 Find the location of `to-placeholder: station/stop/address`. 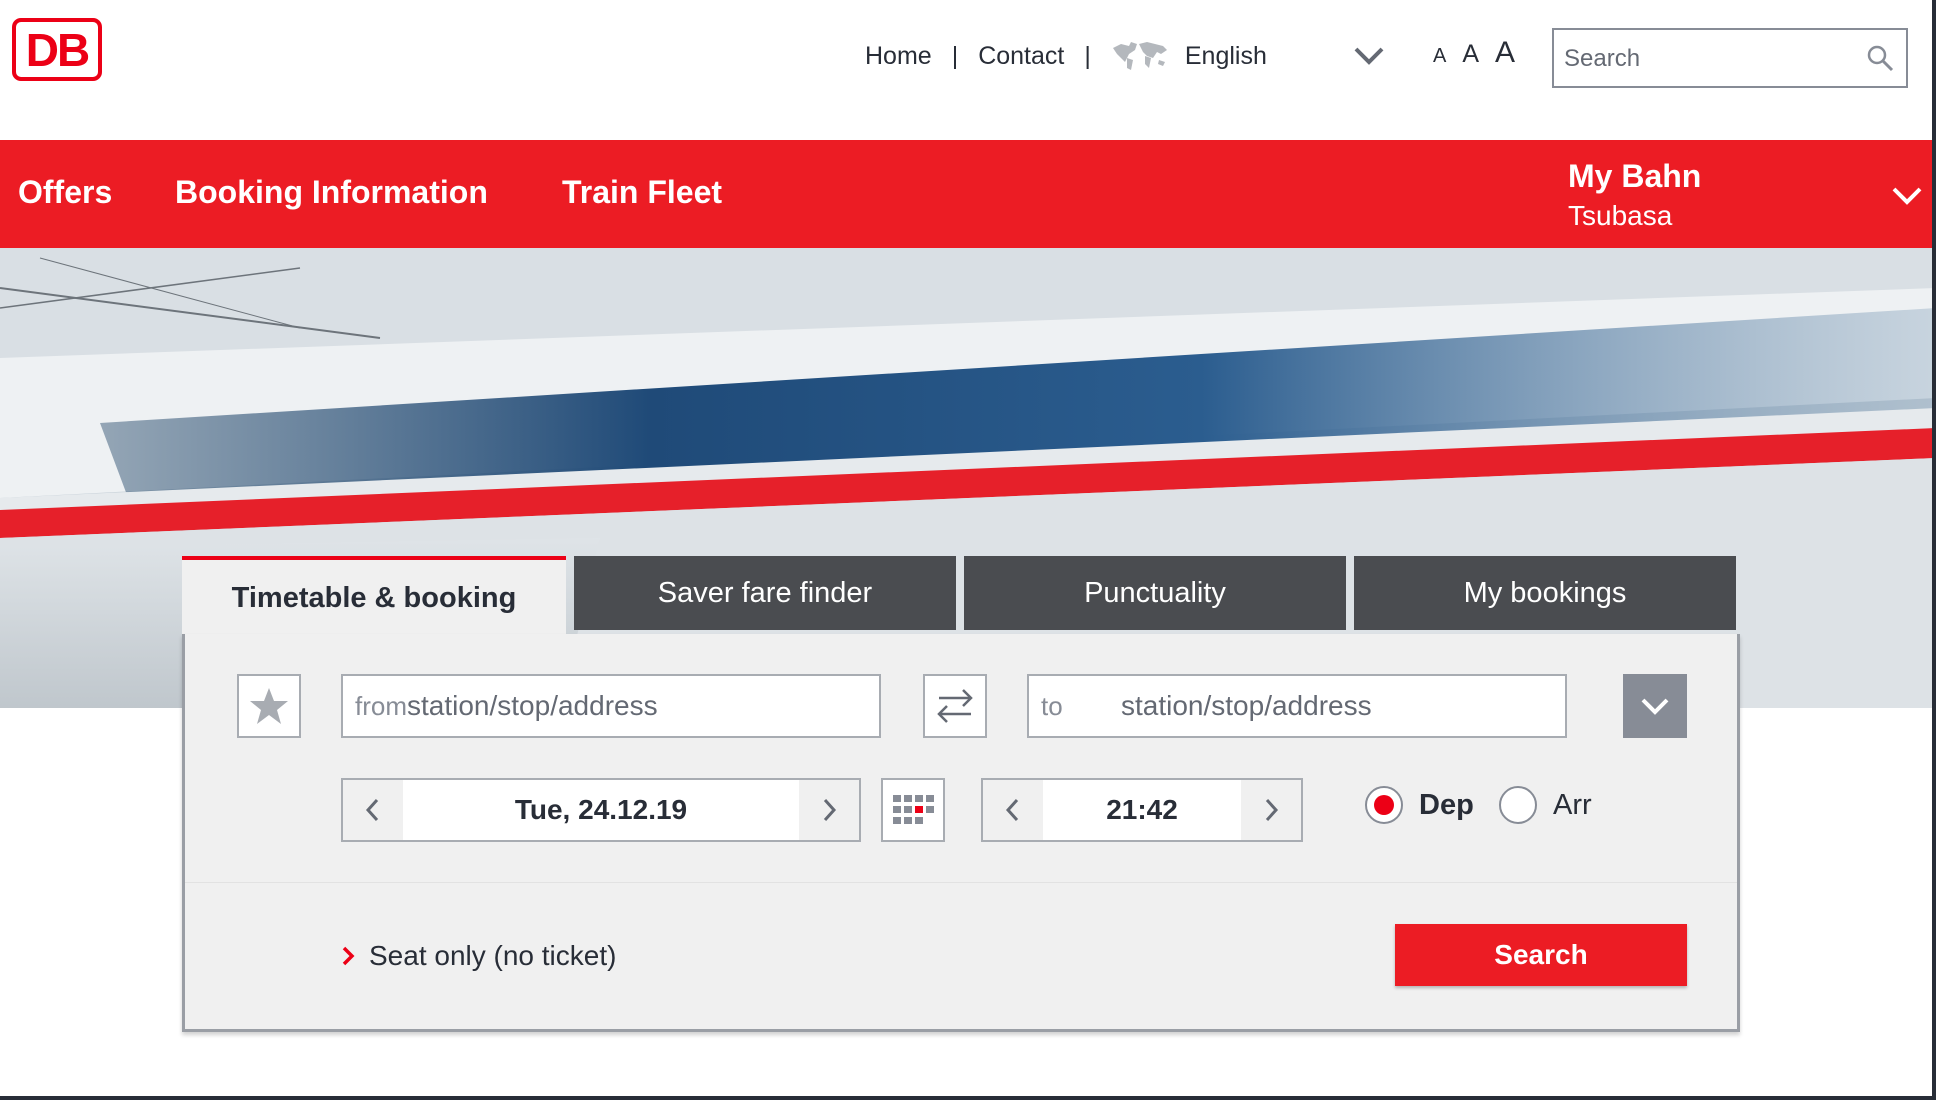

to-placeholder: station/stop/address is located at coordinates (1246, 705).